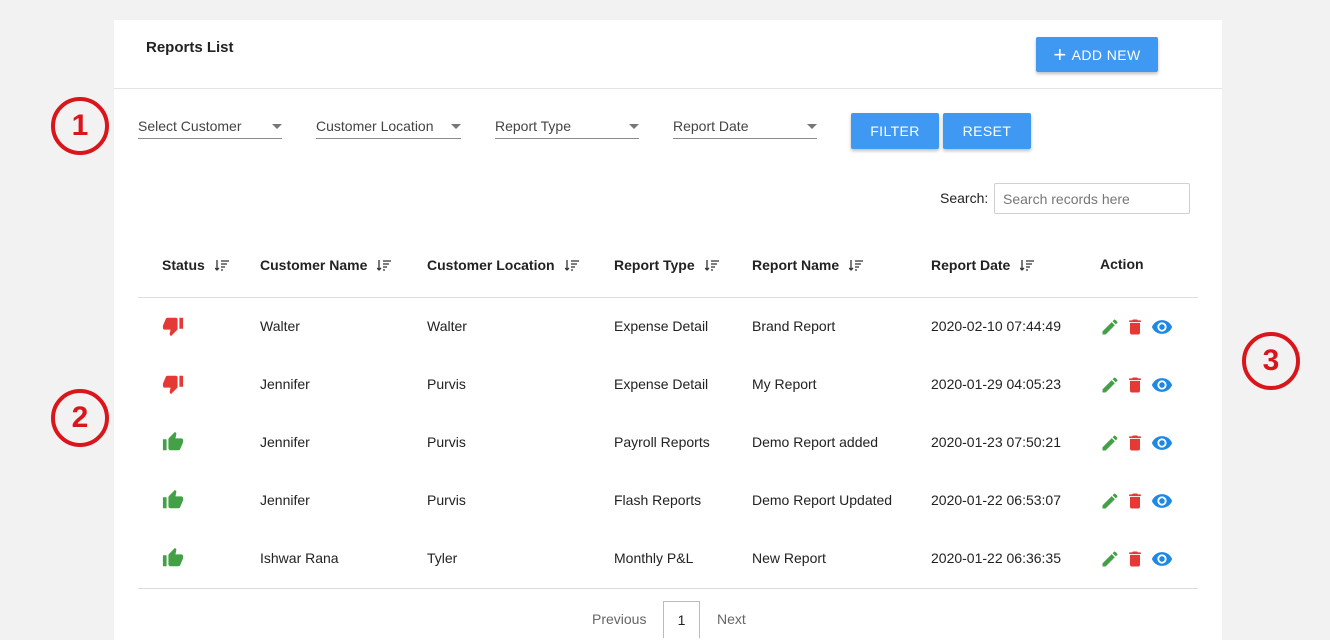 This screenshot has height=640, width=1330. What do you see at coordinates (80, 418) in the screenshot?
I see `annotation-marker-2: 2` at bounding box center [80, 418].